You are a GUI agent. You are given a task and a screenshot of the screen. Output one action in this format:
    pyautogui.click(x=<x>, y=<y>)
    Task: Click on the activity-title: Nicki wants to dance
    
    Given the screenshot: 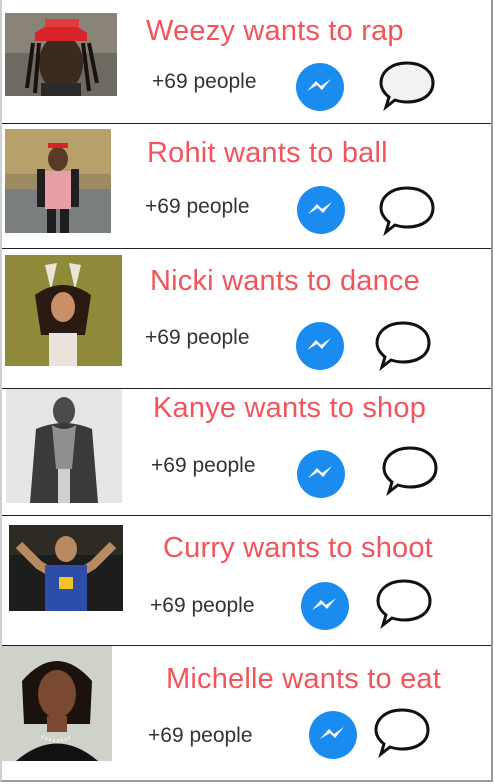 What is the action you would take?
    pyautogui.click(x=285, y=281)
    